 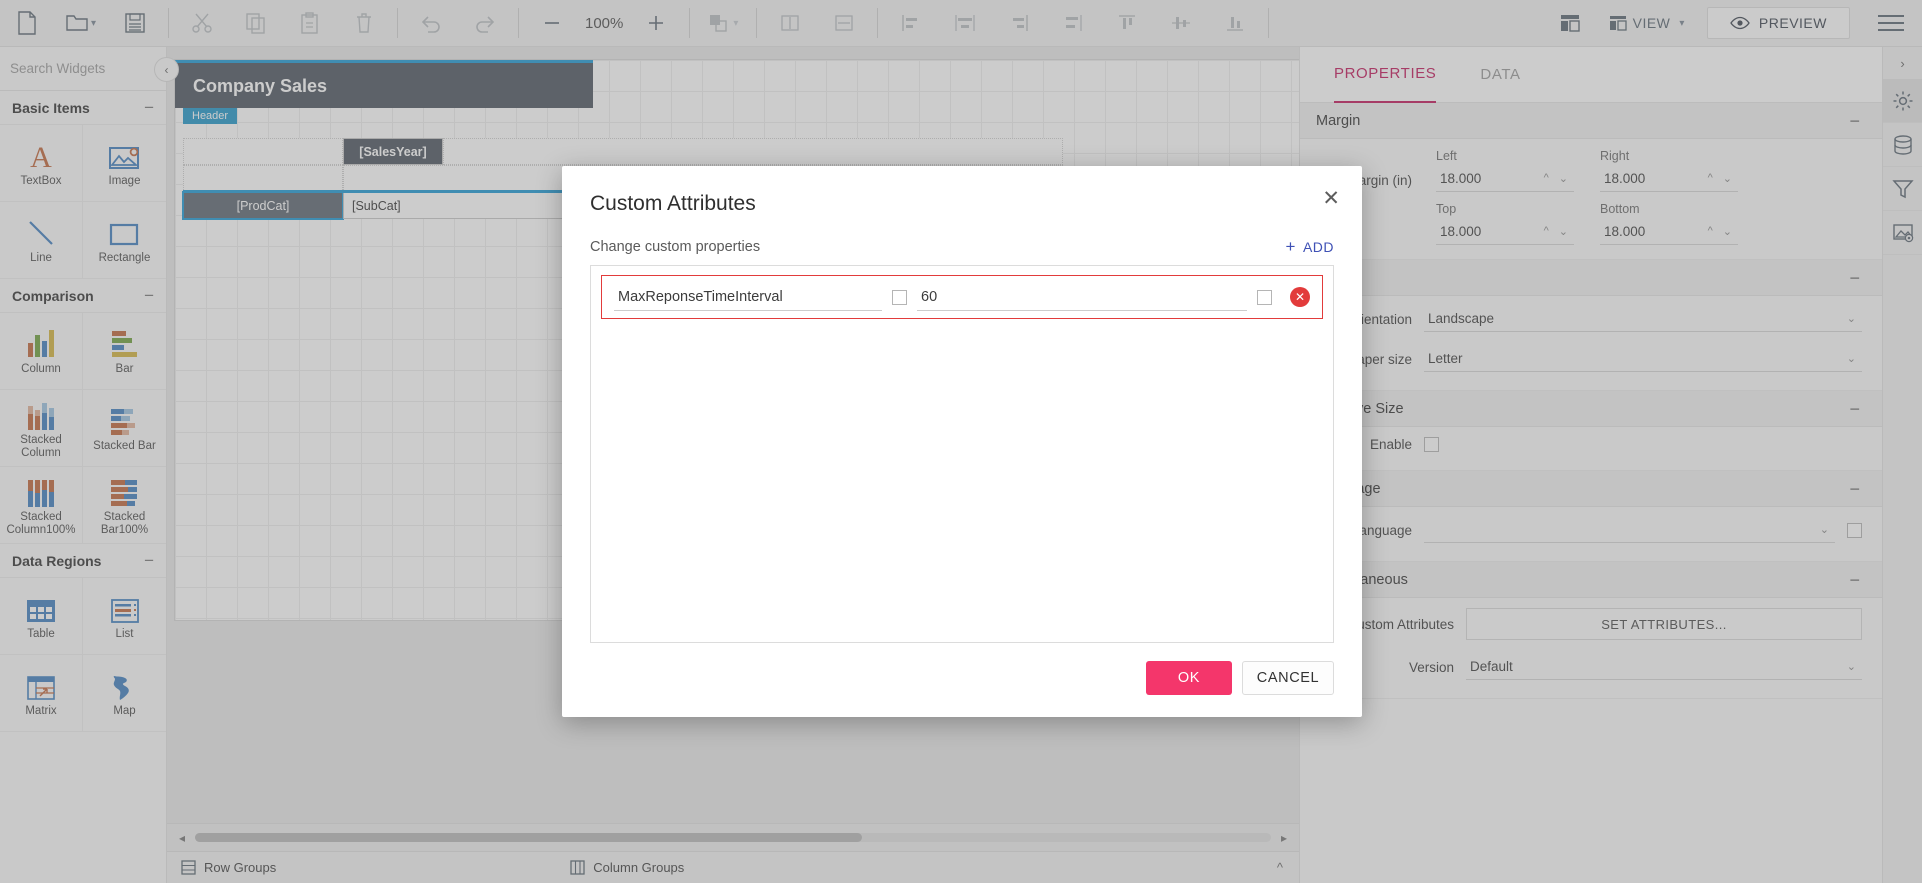 I want to click on attribute-row: ✕, so click(x=962, y=297).